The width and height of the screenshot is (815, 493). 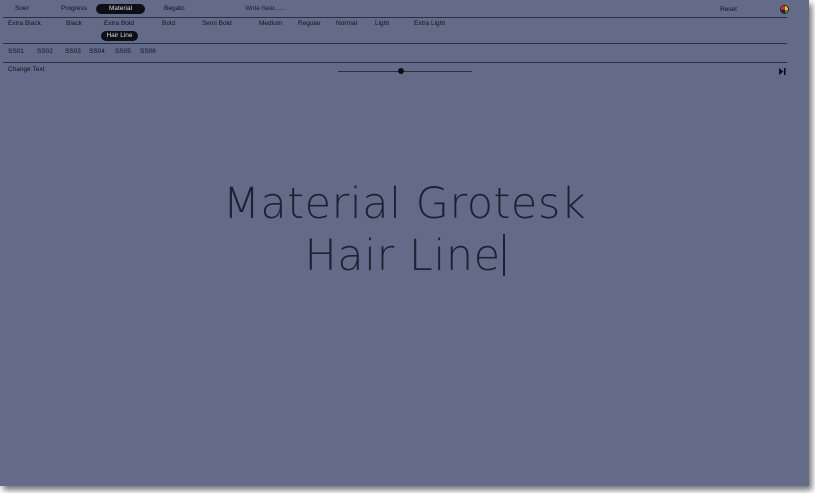 What do you see at coordinates (309, 24) in the screenshot?
I see `weight-regular: Regular` at bounding box center [309, 24].